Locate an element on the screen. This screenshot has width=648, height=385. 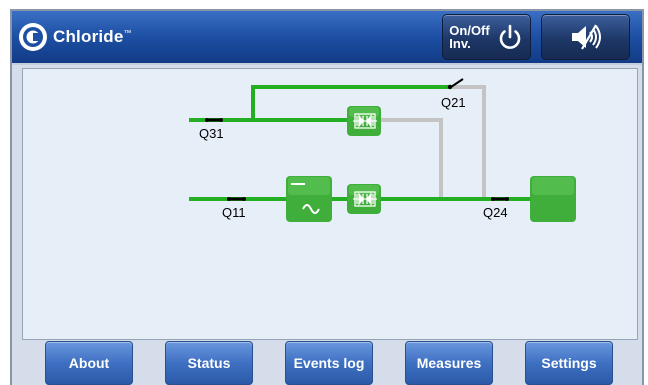
mute-buzzer-button is located at coordinates (585, 37).